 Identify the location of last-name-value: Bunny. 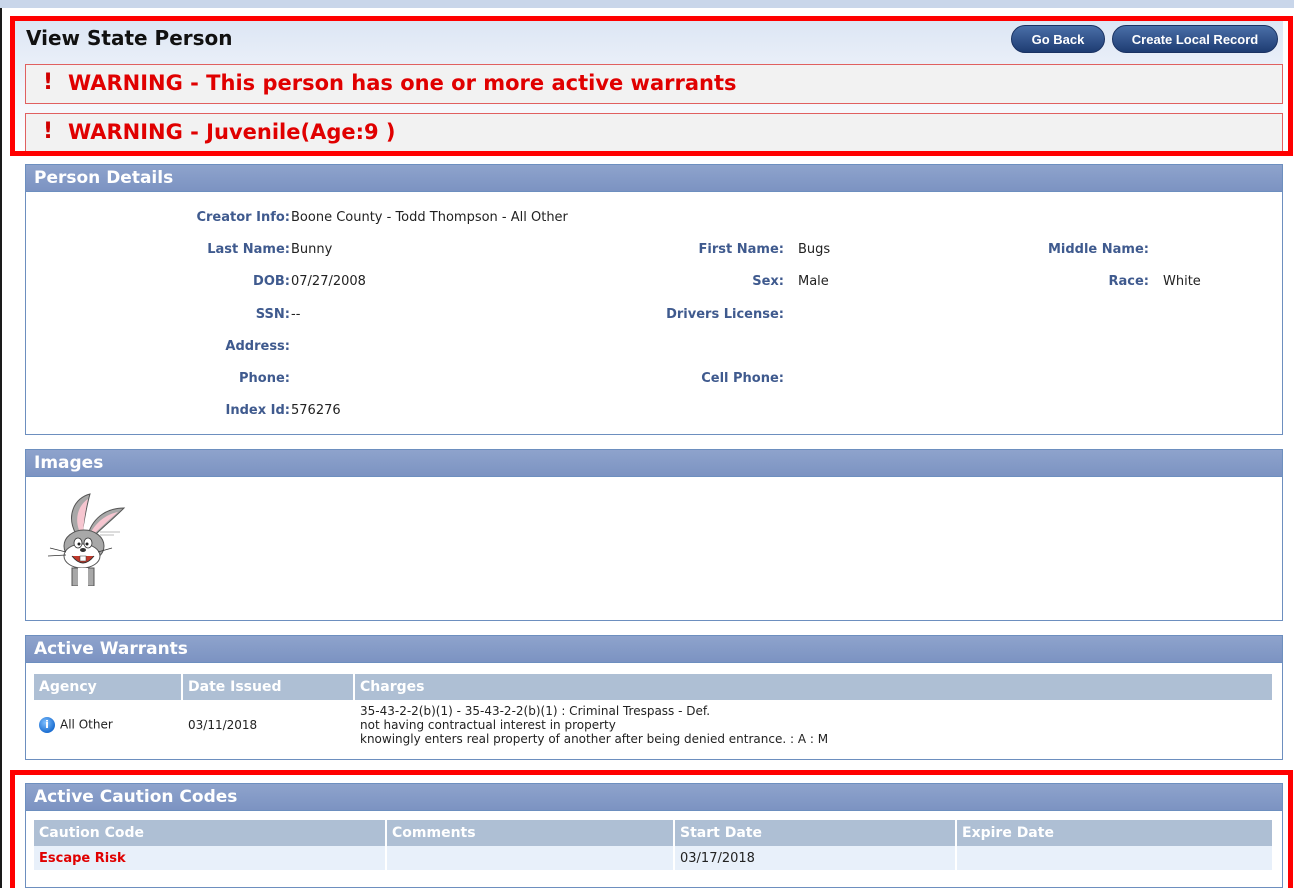
(312, 249).